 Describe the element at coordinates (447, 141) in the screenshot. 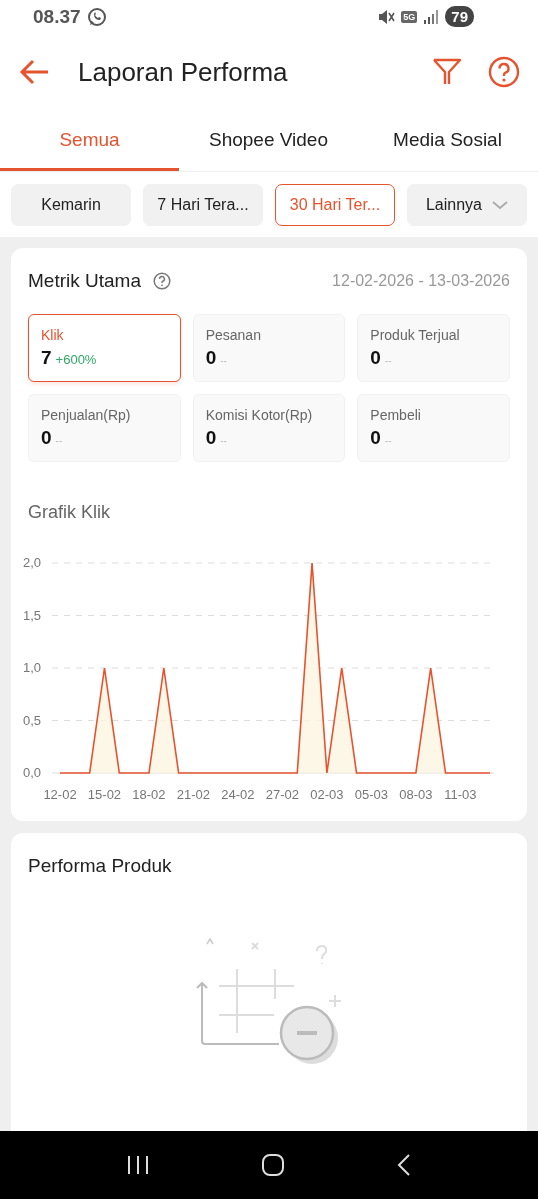

I see `tab: Media Sosial` at that location.